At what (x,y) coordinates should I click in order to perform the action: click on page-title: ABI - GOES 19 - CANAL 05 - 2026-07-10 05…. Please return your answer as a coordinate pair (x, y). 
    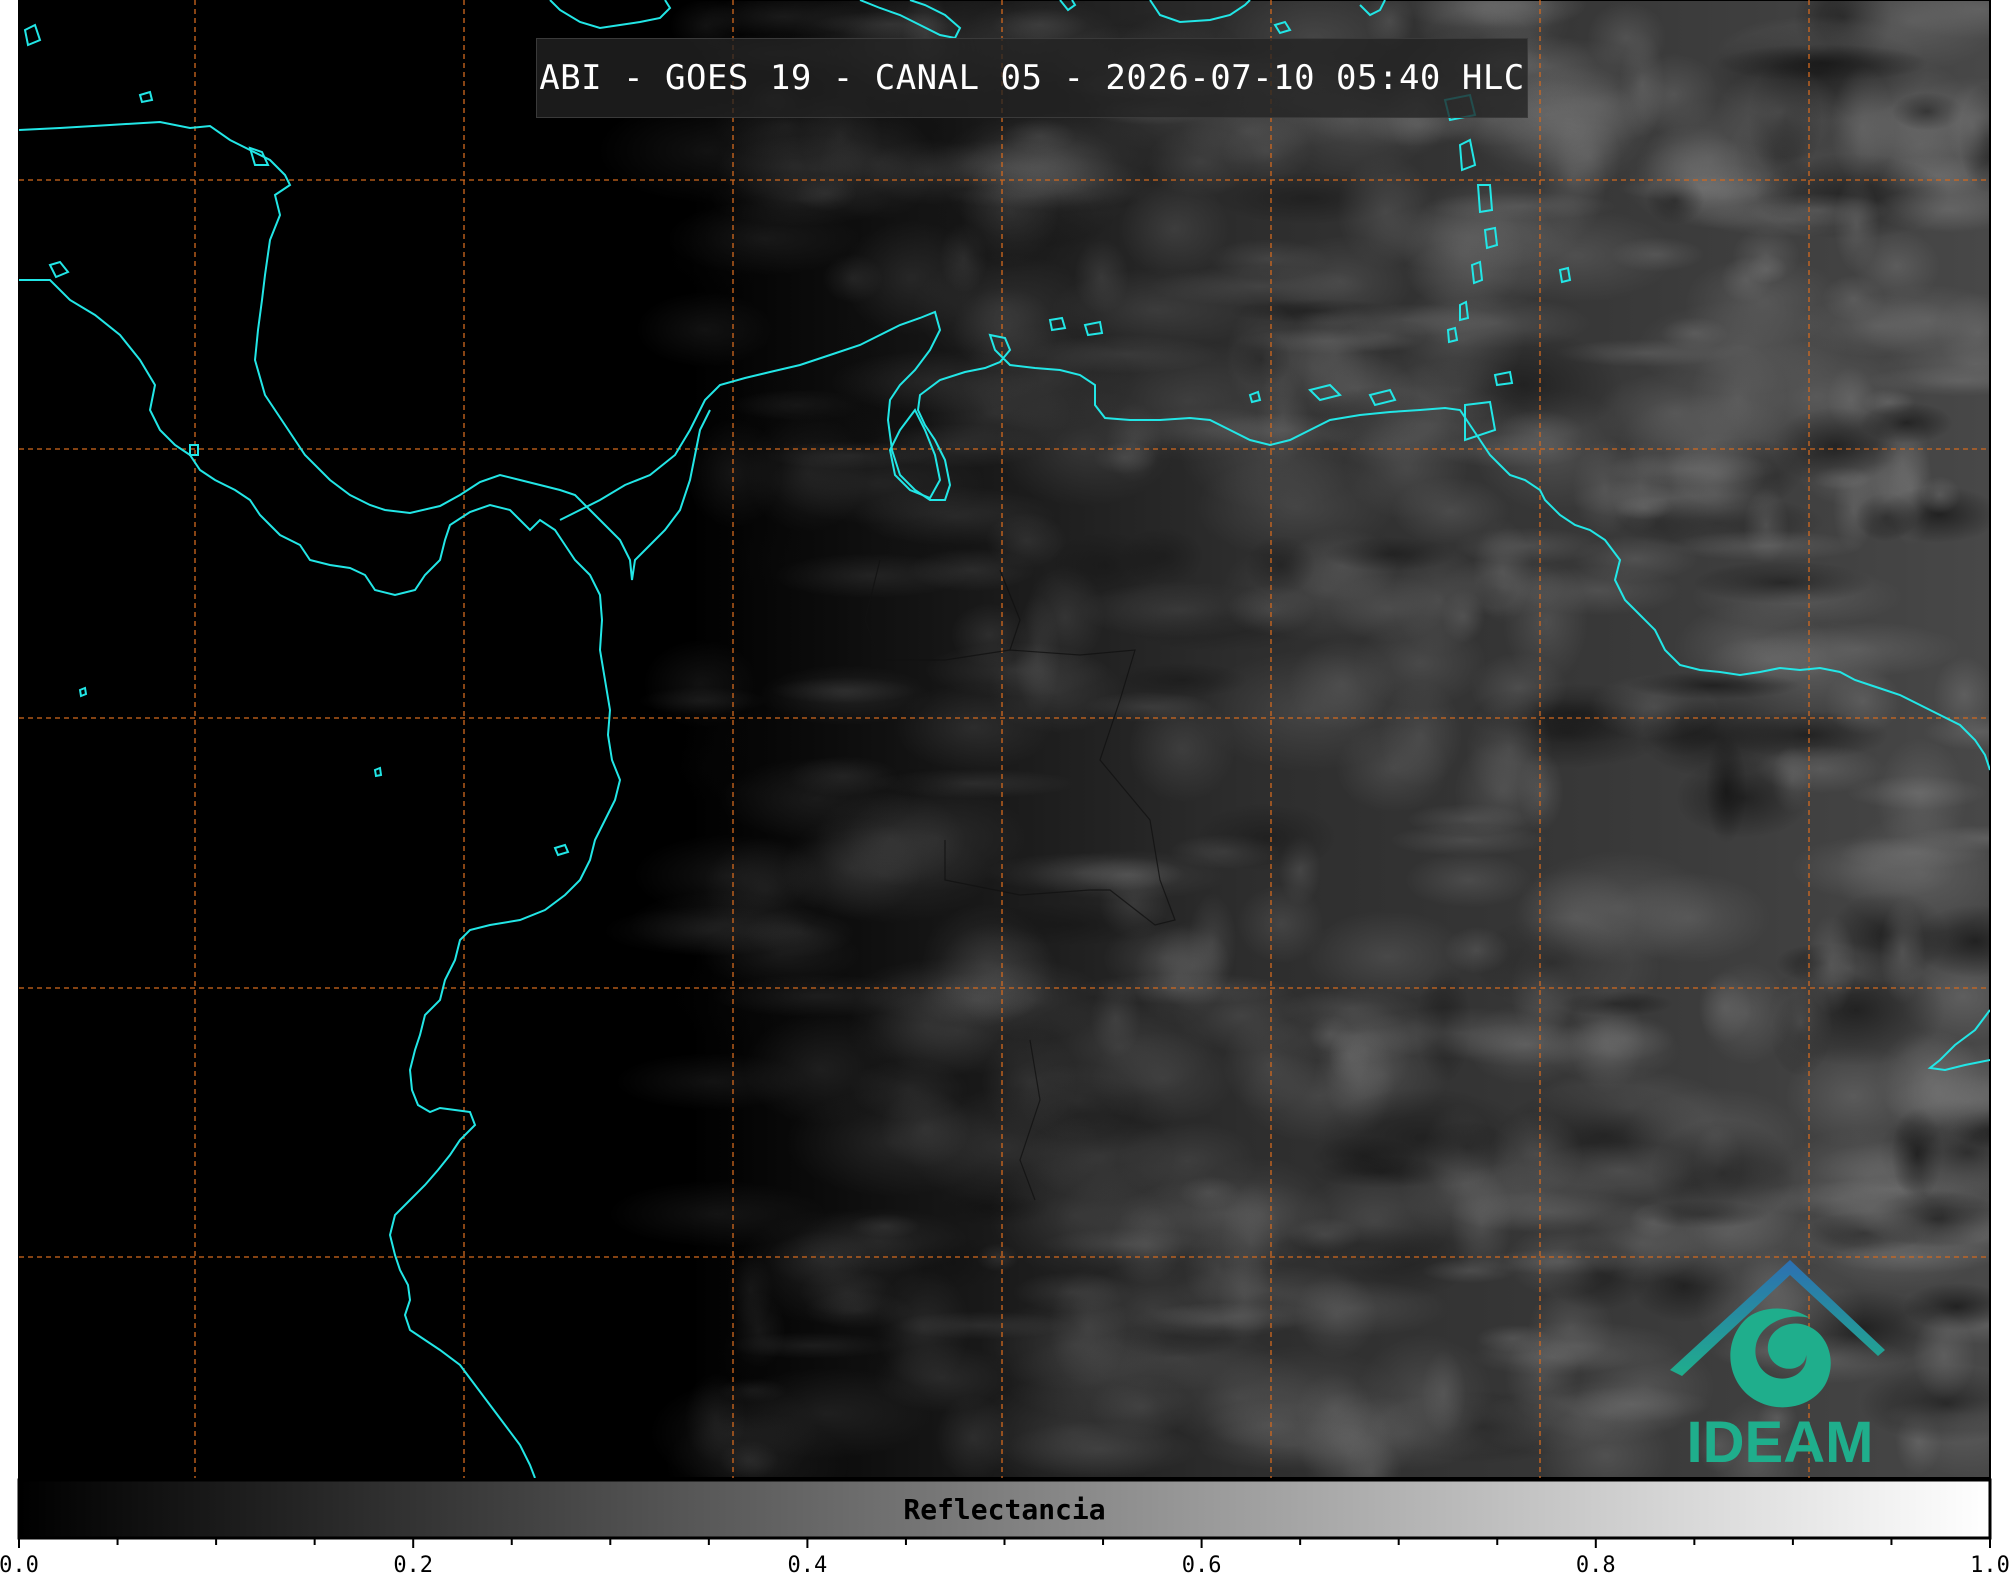
    Looking at the image, I should click on (1032, 78).